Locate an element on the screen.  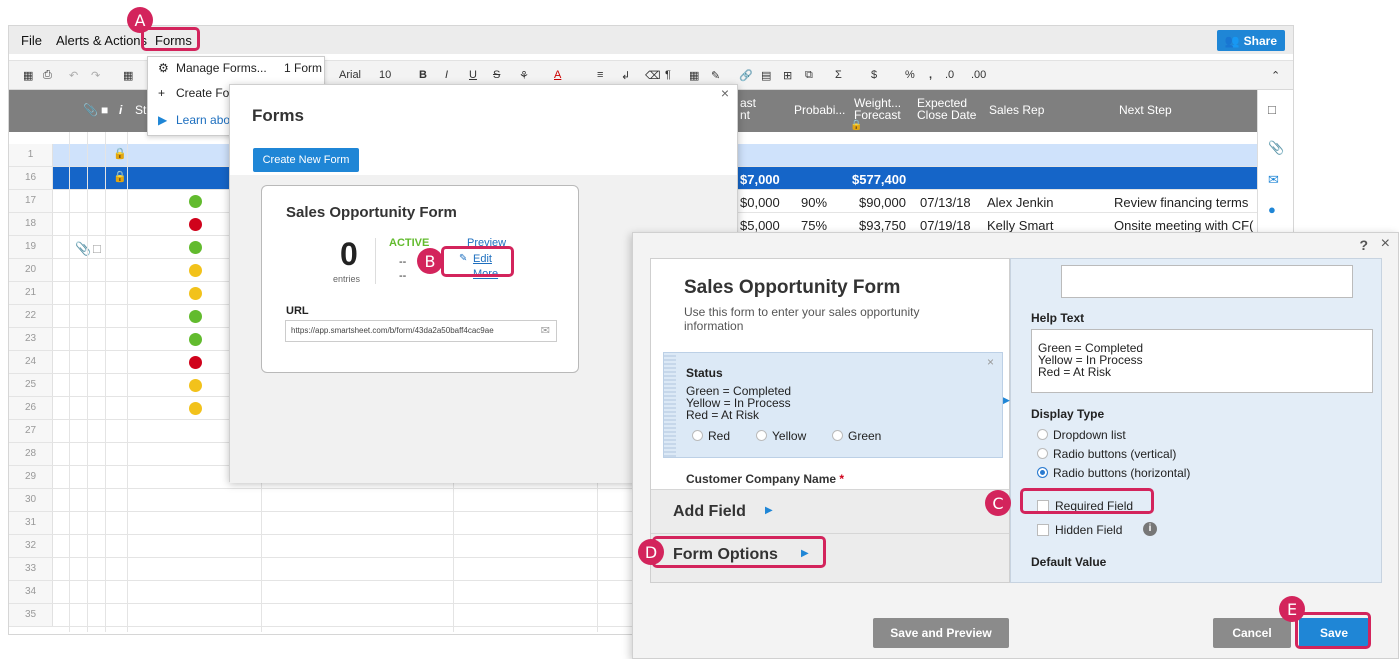
wrap-icon: ↲ is located at coordinates (625, 75).